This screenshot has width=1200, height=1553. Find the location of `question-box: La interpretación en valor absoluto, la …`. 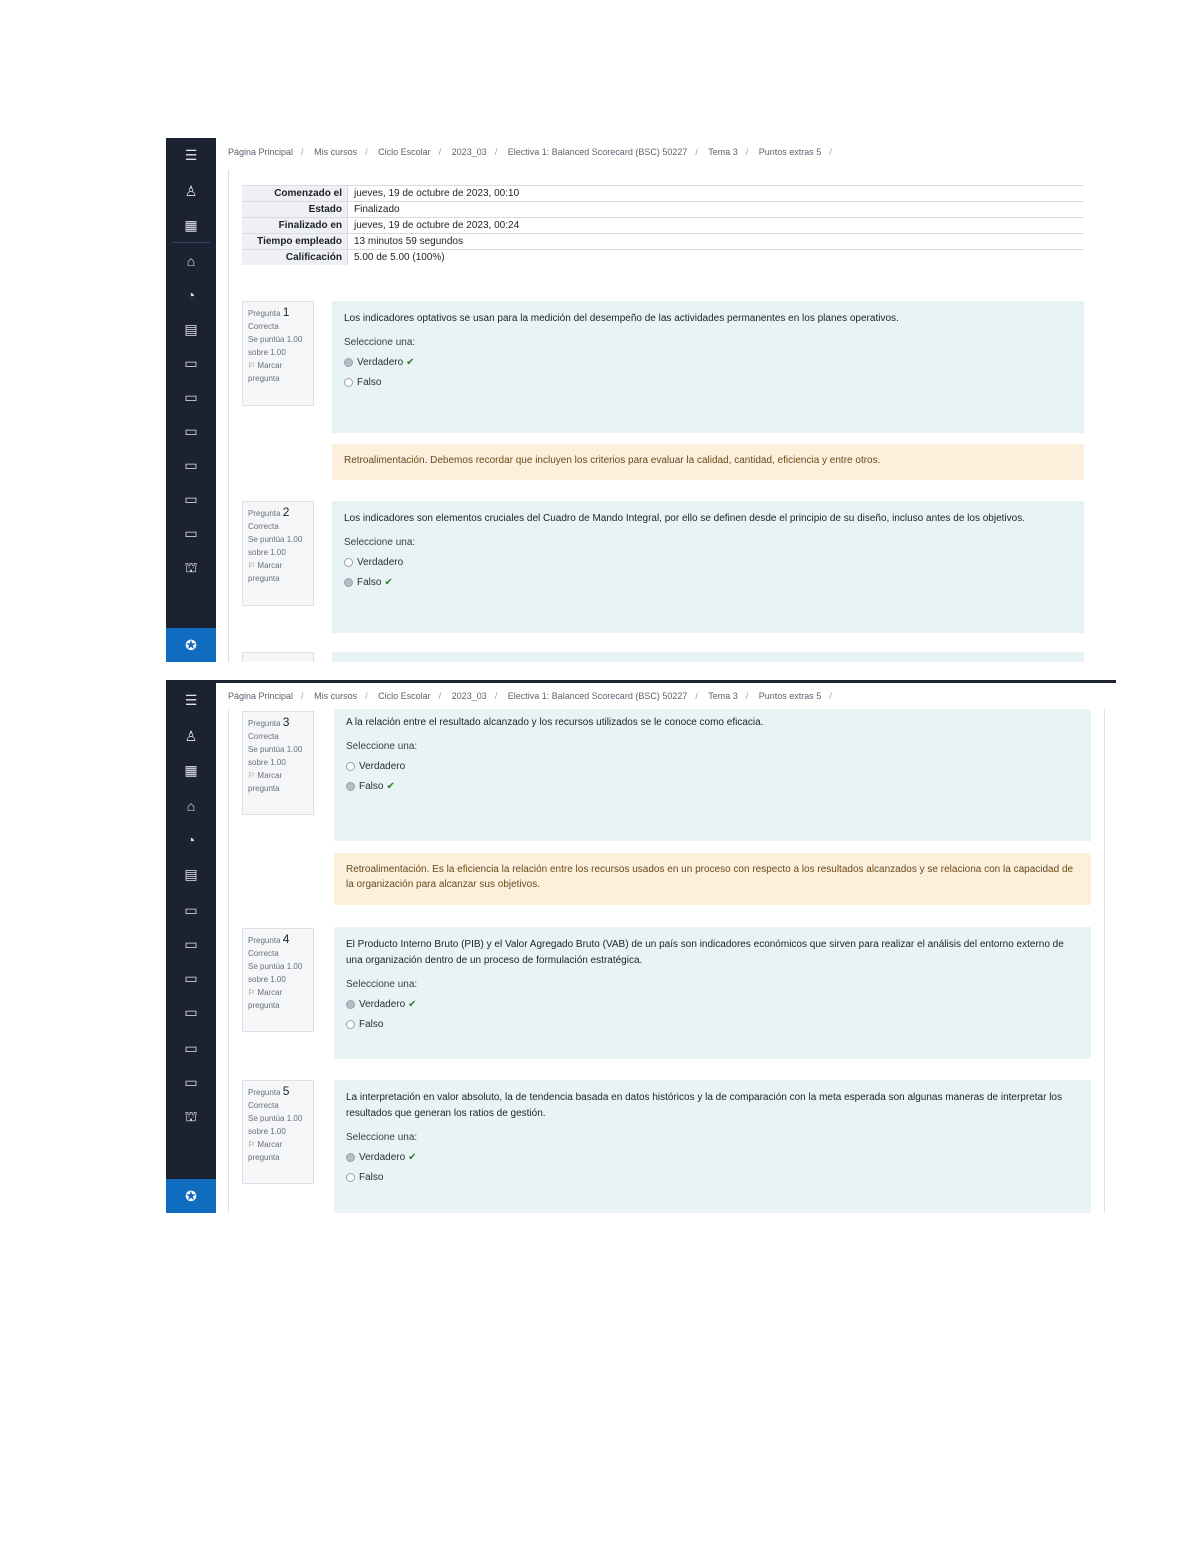

question-box: La interpretación en valor absoluto, la … is located at coordinates (712, 1146).